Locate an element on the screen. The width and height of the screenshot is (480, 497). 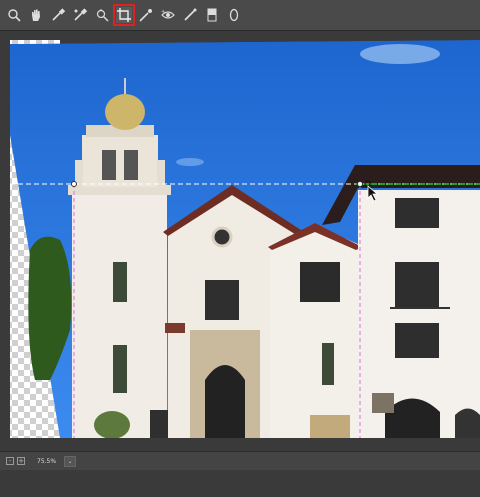
targeted-adjustment-icon is located at coordinates (102, 15).